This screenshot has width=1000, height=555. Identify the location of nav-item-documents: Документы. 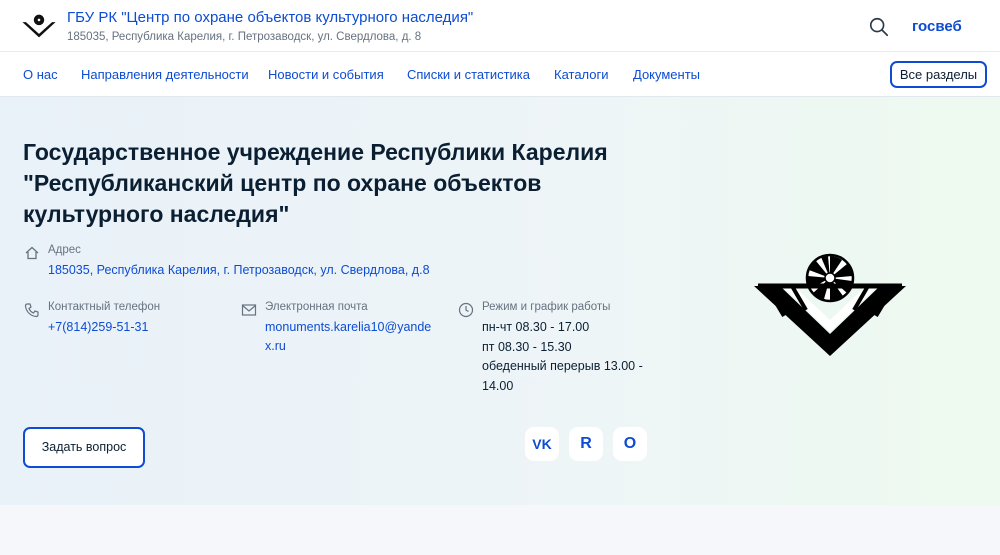
(666, 74).